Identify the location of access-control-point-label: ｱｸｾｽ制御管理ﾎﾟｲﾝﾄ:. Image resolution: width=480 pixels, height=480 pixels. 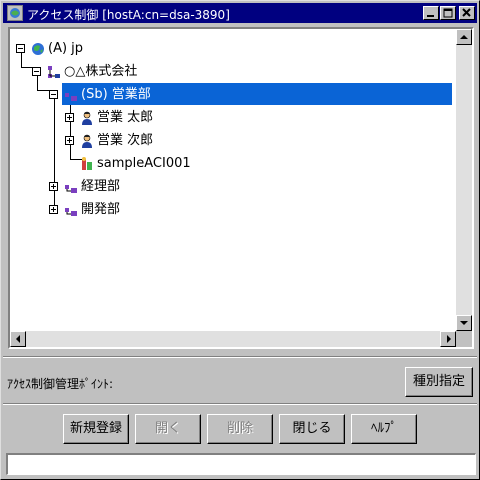
(60, 384).